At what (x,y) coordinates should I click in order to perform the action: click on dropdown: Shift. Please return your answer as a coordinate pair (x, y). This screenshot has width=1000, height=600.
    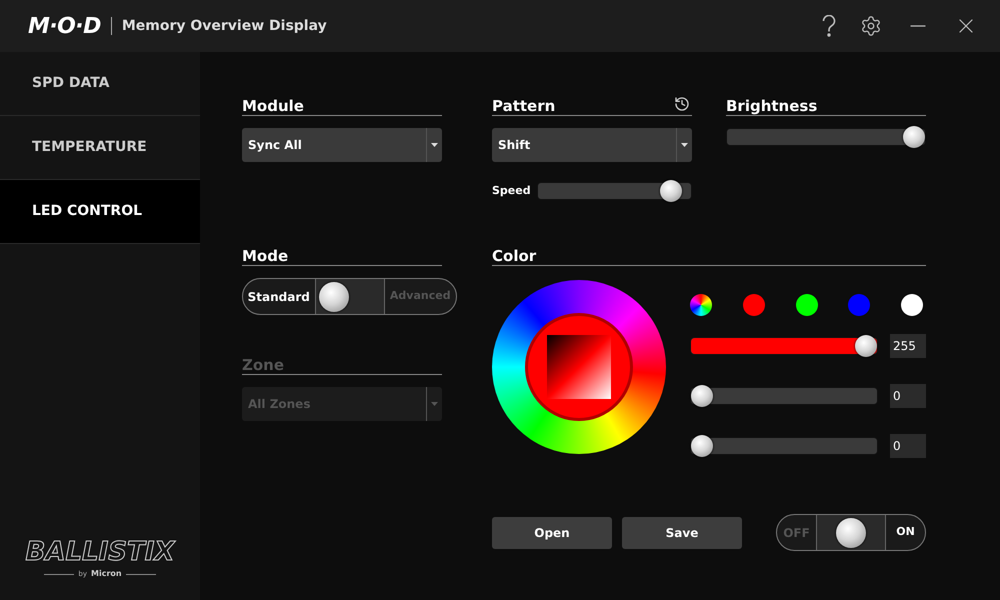
    Looking at the image, I should click on (592, 145).